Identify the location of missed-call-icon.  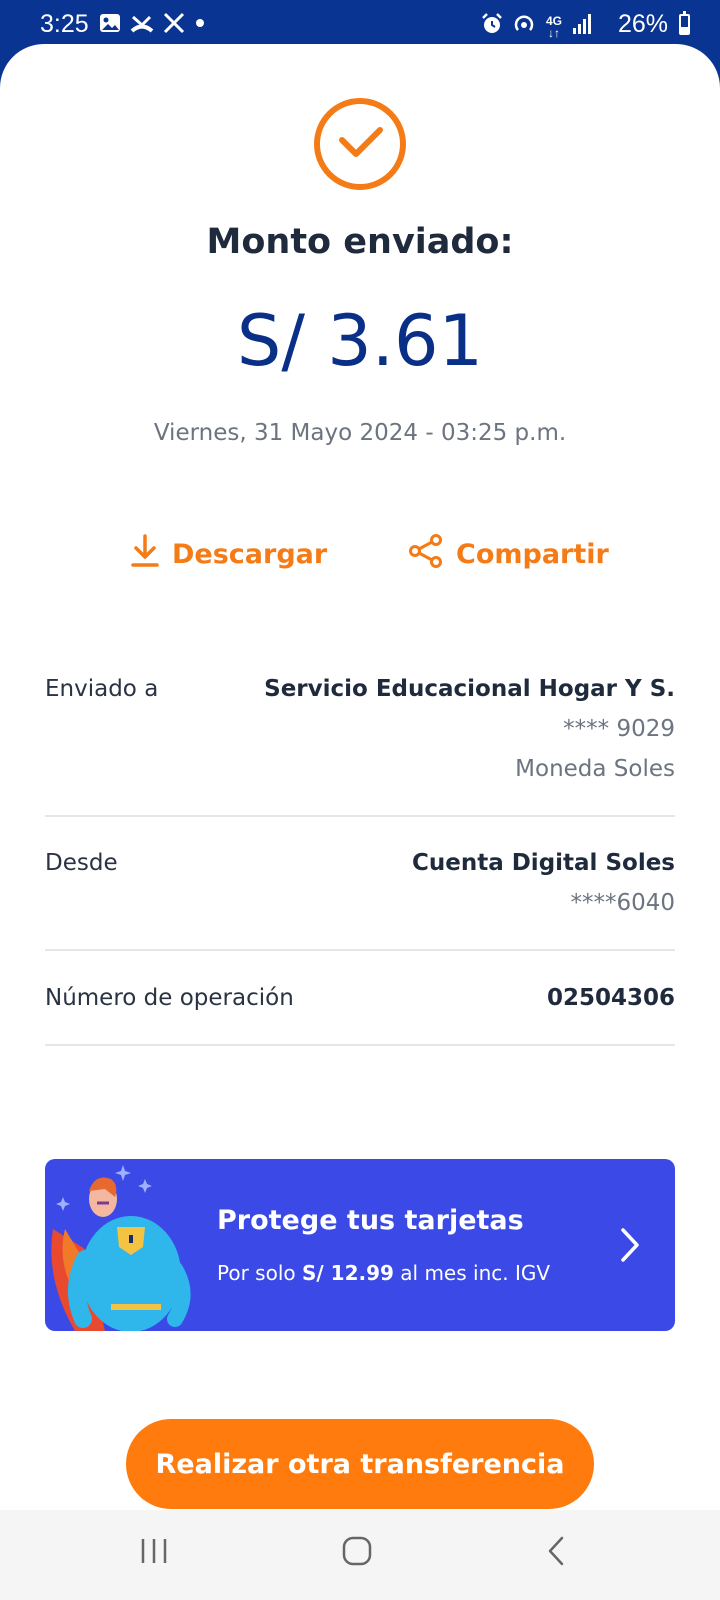
(142, 25).